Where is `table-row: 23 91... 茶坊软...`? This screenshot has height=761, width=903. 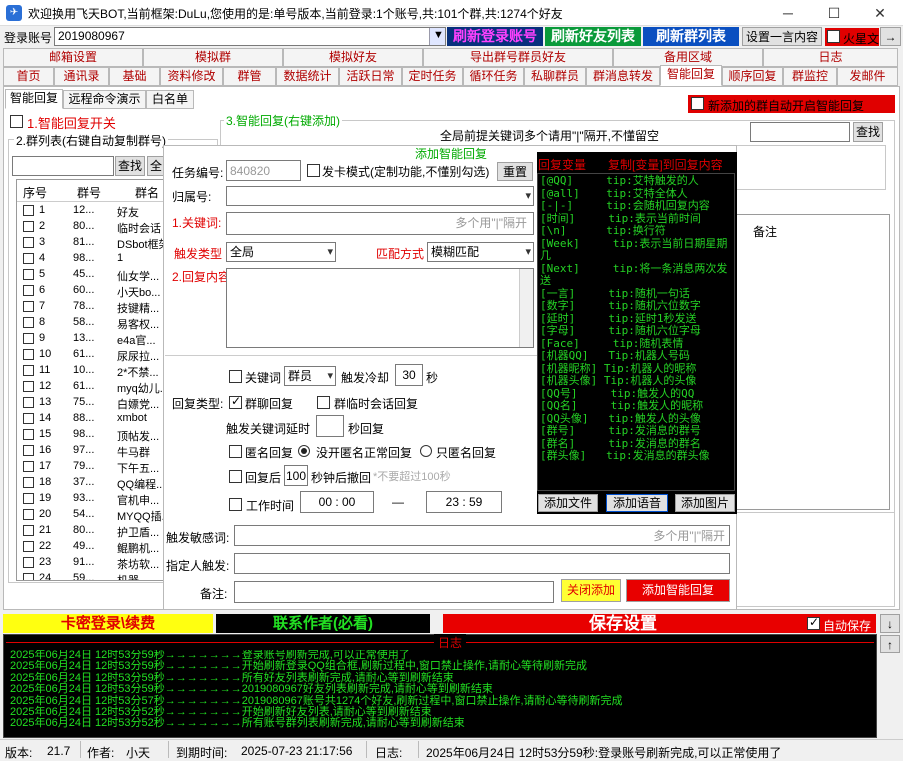
table-row: 23 91... 茶坊软... is located at coordinates (91, 563).